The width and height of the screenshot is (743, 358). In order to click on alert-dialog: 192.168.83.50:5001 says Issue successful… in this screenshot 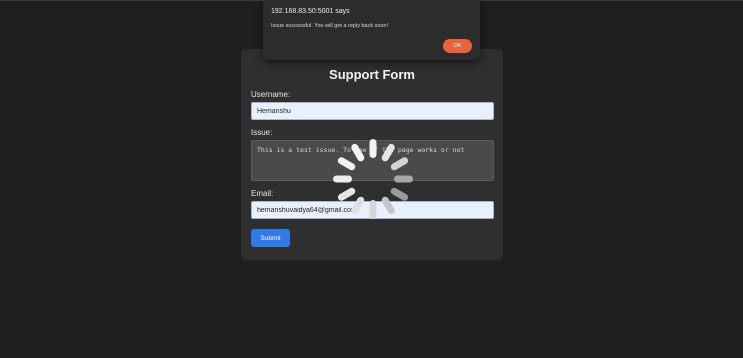, I will do `click(371, 30)`.